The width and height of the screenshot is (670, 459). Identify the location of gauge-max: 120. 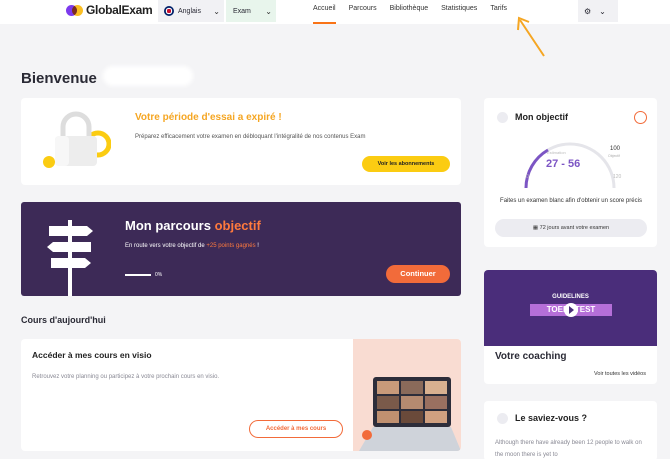
(617, 177).